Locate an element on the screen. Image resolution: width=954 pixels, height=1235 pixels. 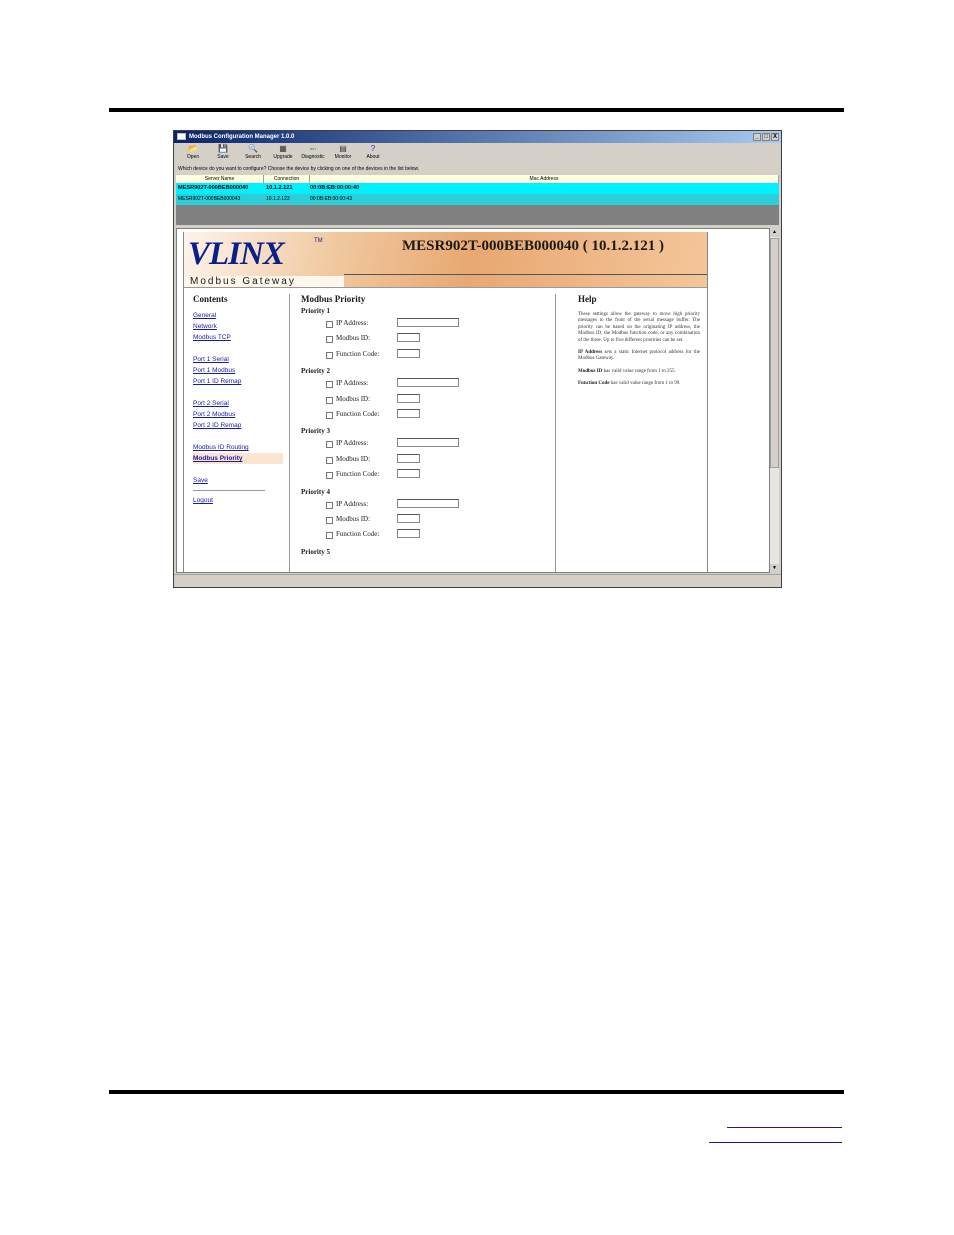
contents-title: Contents is located at coordinates (210, 299).